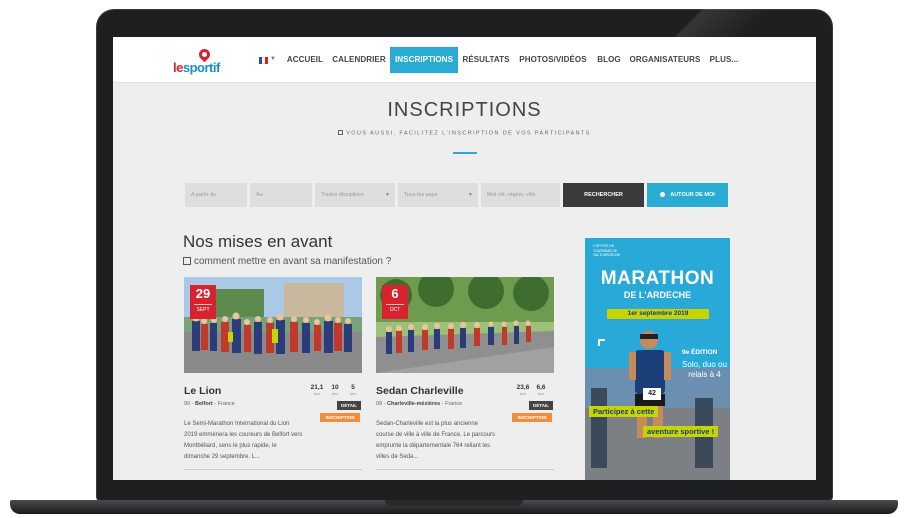 Image resolution: width=908 pixels, height=518 pixels. Describe the element at coordinates (419, 404) in the screenshot. I see `event-location: 08 - Charleville-mézières - France` at that location.